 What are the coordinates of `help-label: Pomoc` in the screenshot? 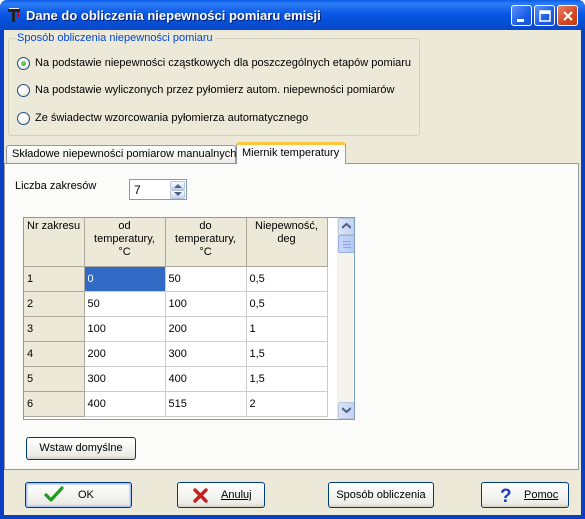 It's located at (541, 495).